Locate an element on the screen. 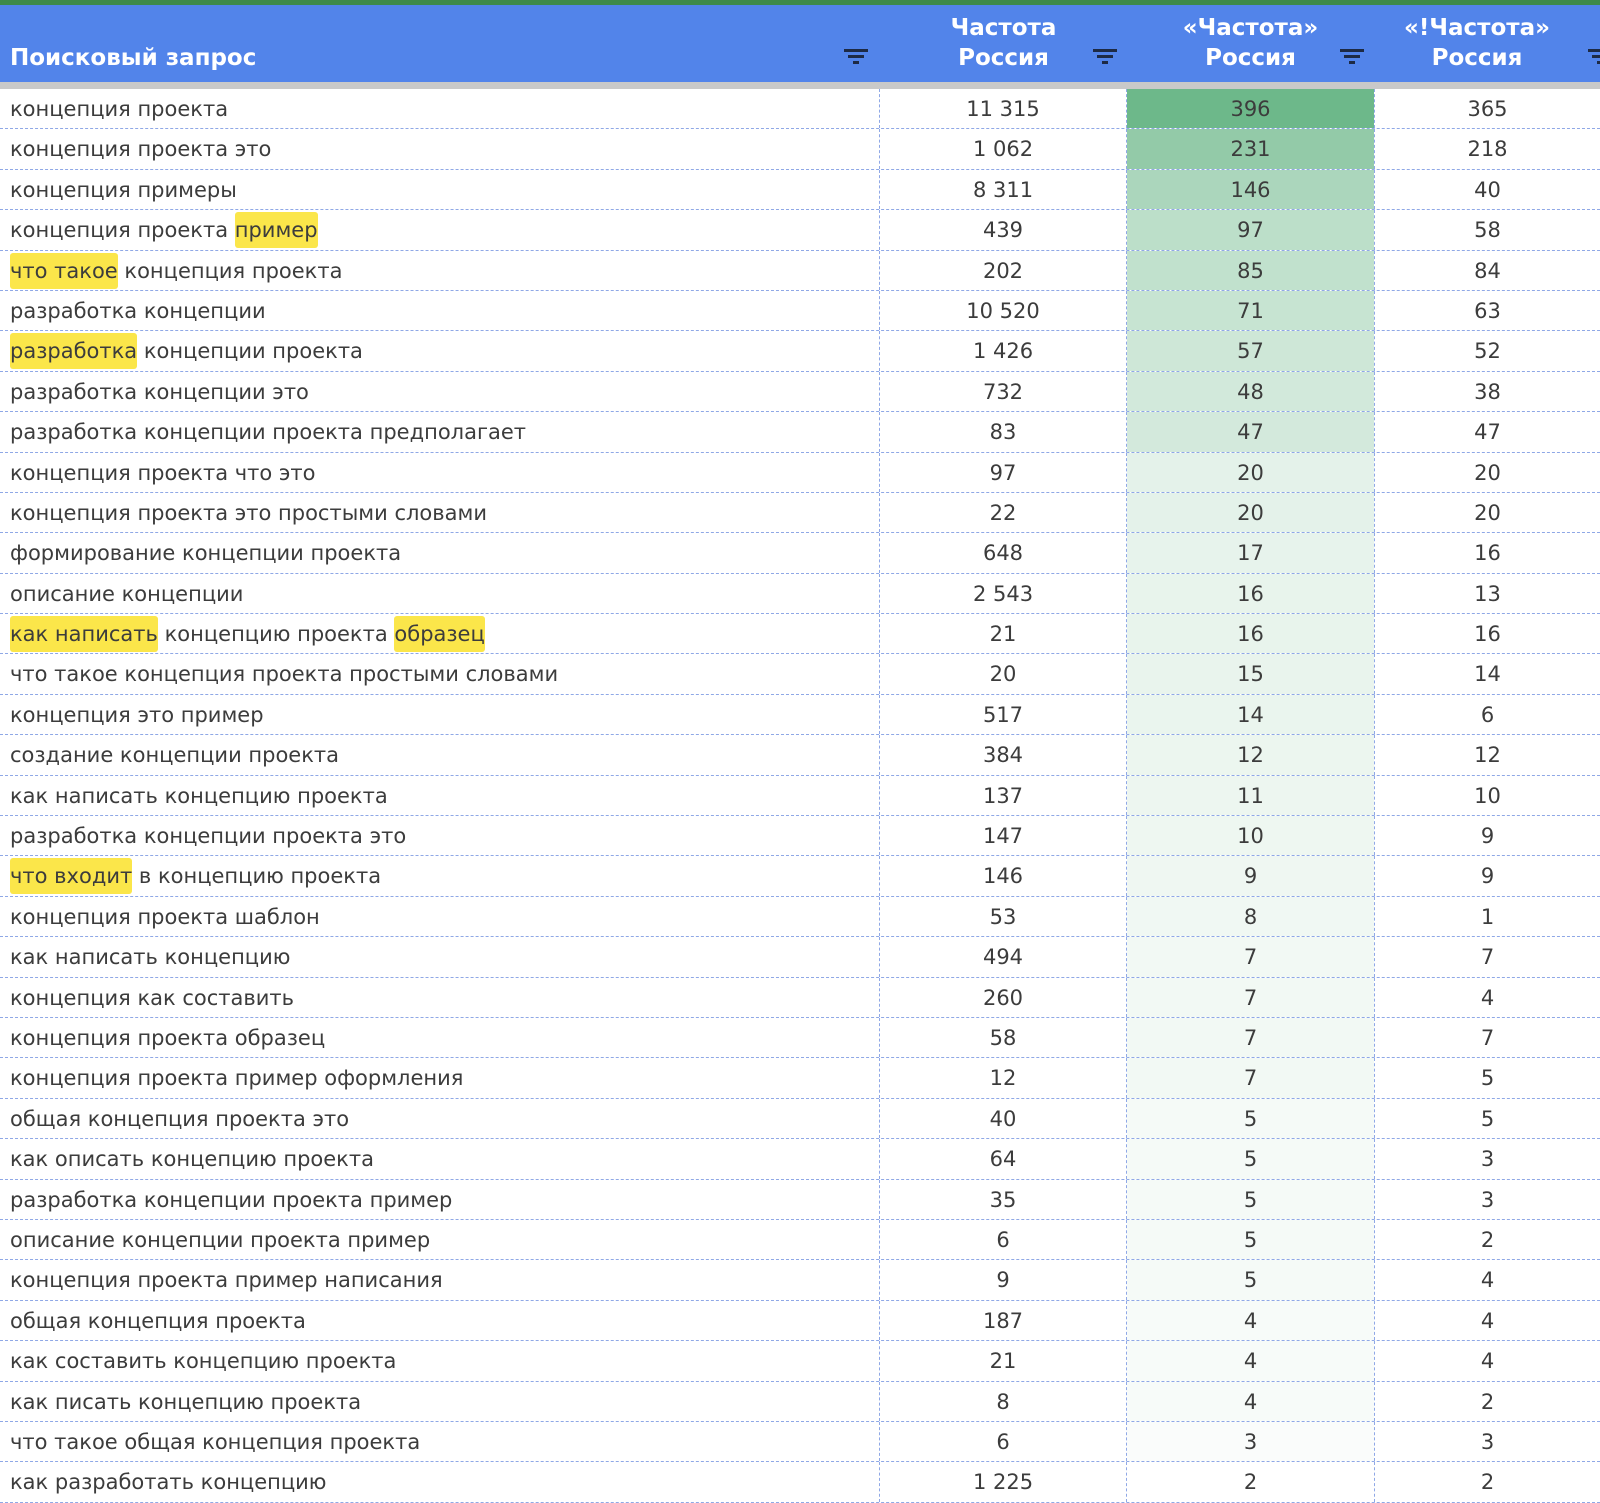  cell-exact-freq: 20 is located at coordinates (1487, 472).